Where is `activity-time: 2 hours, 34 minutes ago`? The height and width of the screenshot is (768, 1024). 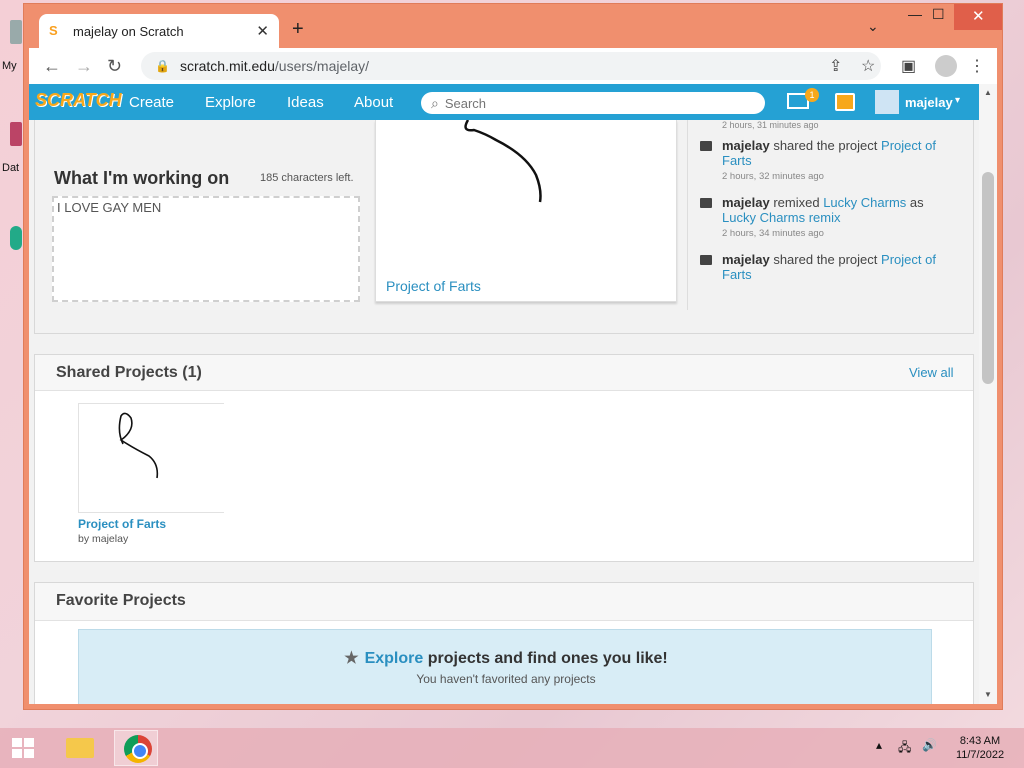
activity-time: 2 hours, 34 minutes ago is located at coordinates (773, 233).